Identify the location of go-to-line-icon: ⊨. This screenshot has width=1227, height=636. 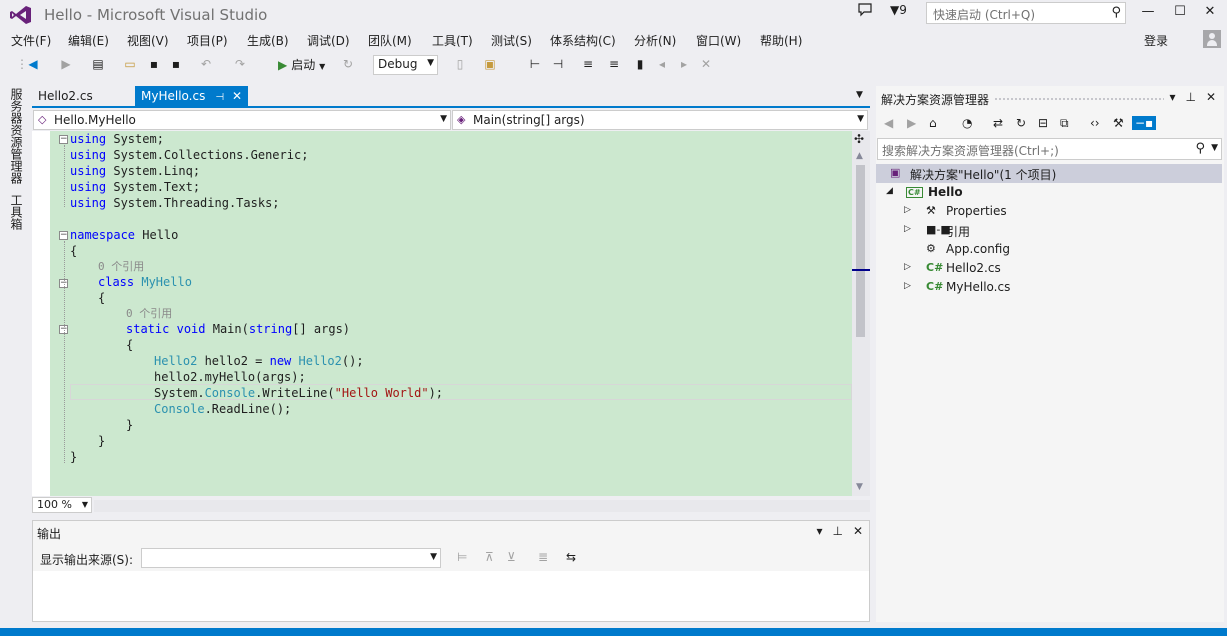
(462, 557).